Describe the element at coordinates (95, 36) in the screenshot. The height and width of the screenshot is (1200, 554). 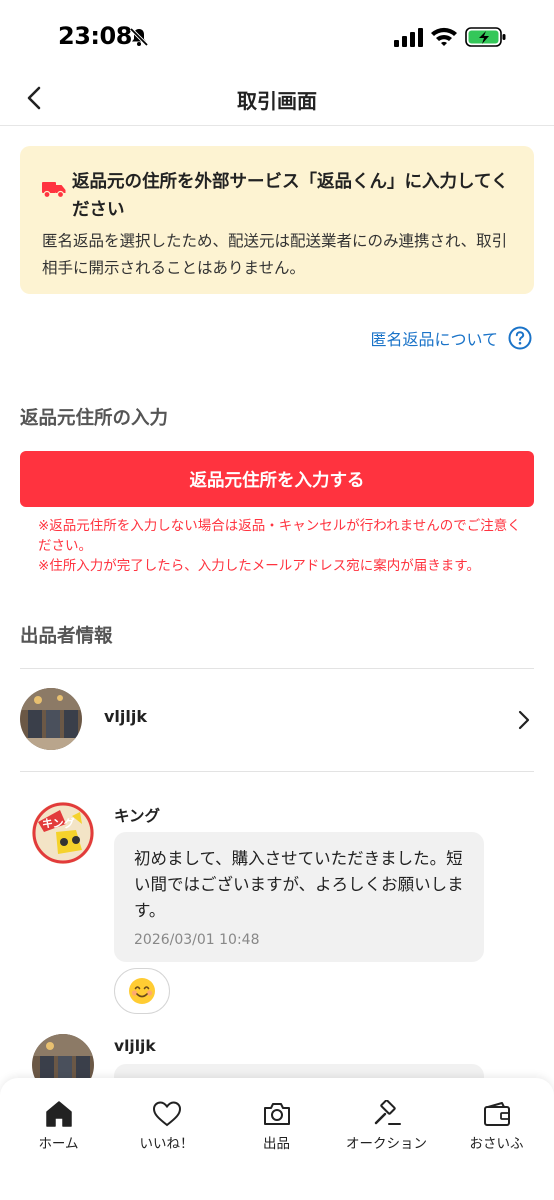
I see `status-time: 23:08` at that location.